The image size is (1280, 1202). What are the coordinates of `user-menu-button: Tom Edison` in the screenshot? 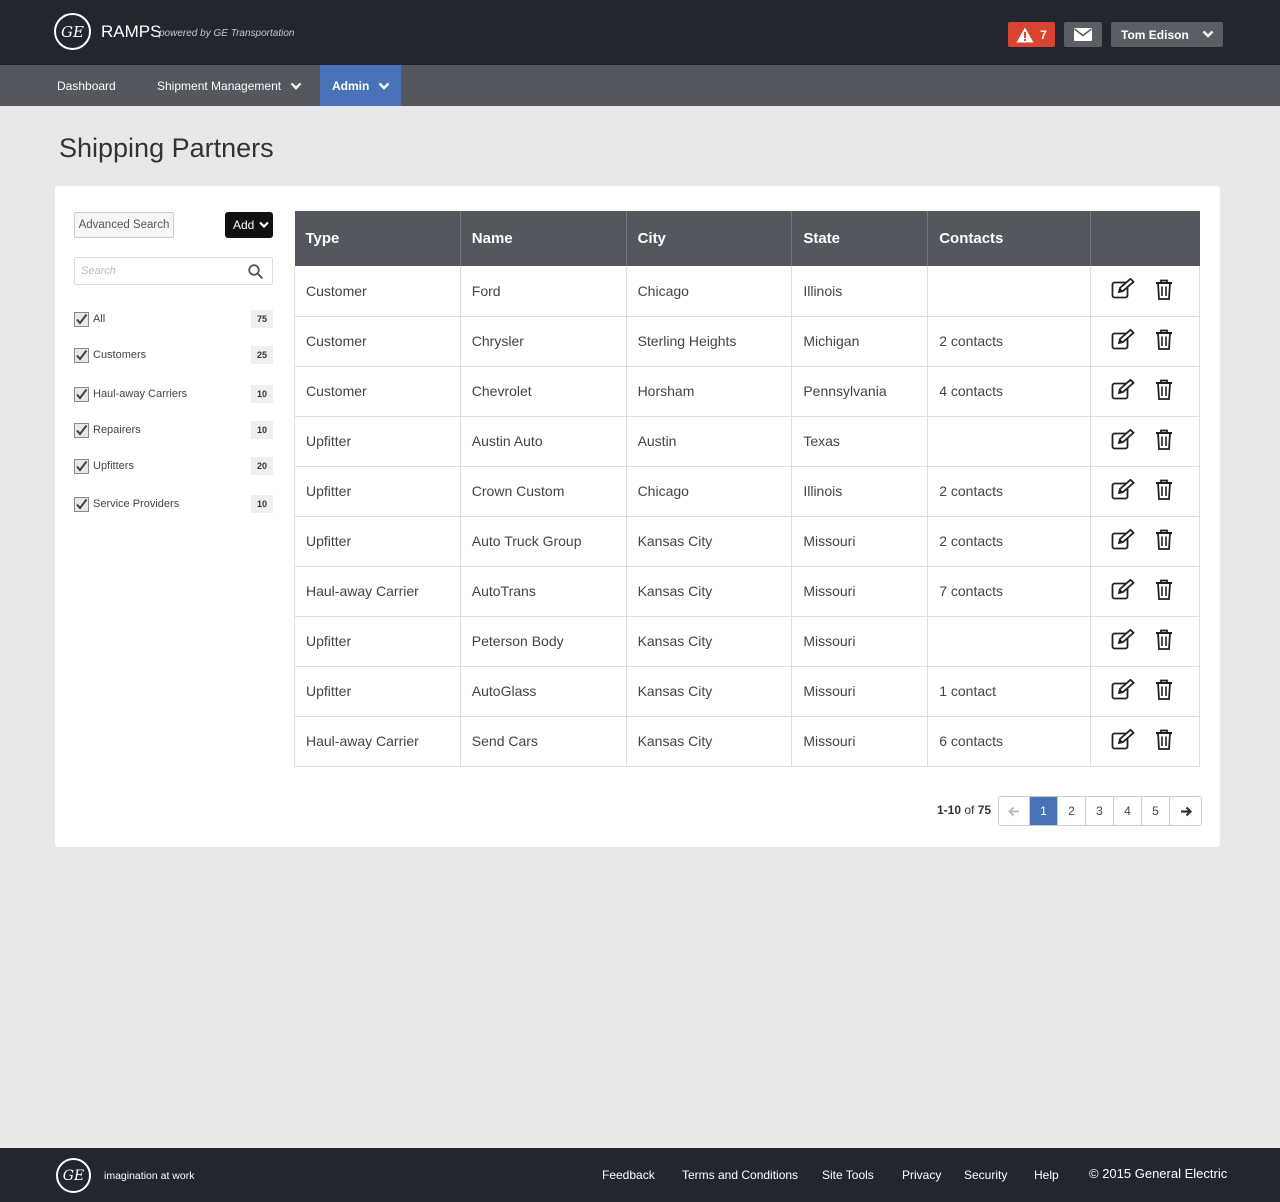 It's located at (1167, 34).